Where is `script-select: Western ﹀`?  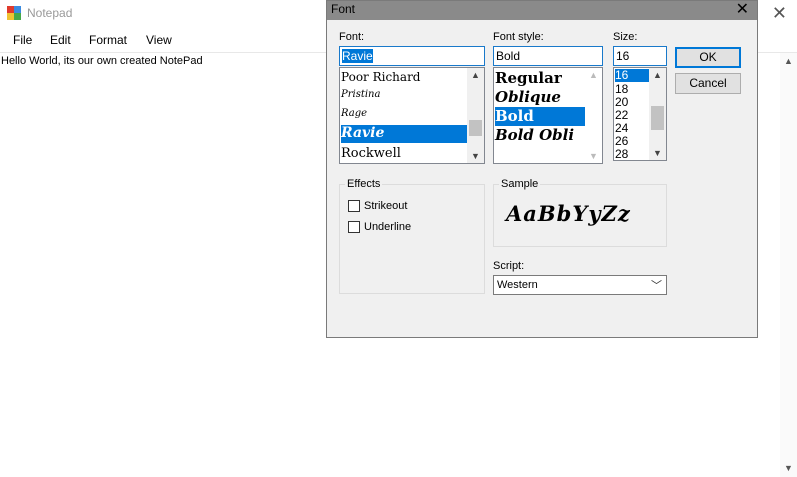
script-select: Western ﹀ is located at coordinates (580, 285).